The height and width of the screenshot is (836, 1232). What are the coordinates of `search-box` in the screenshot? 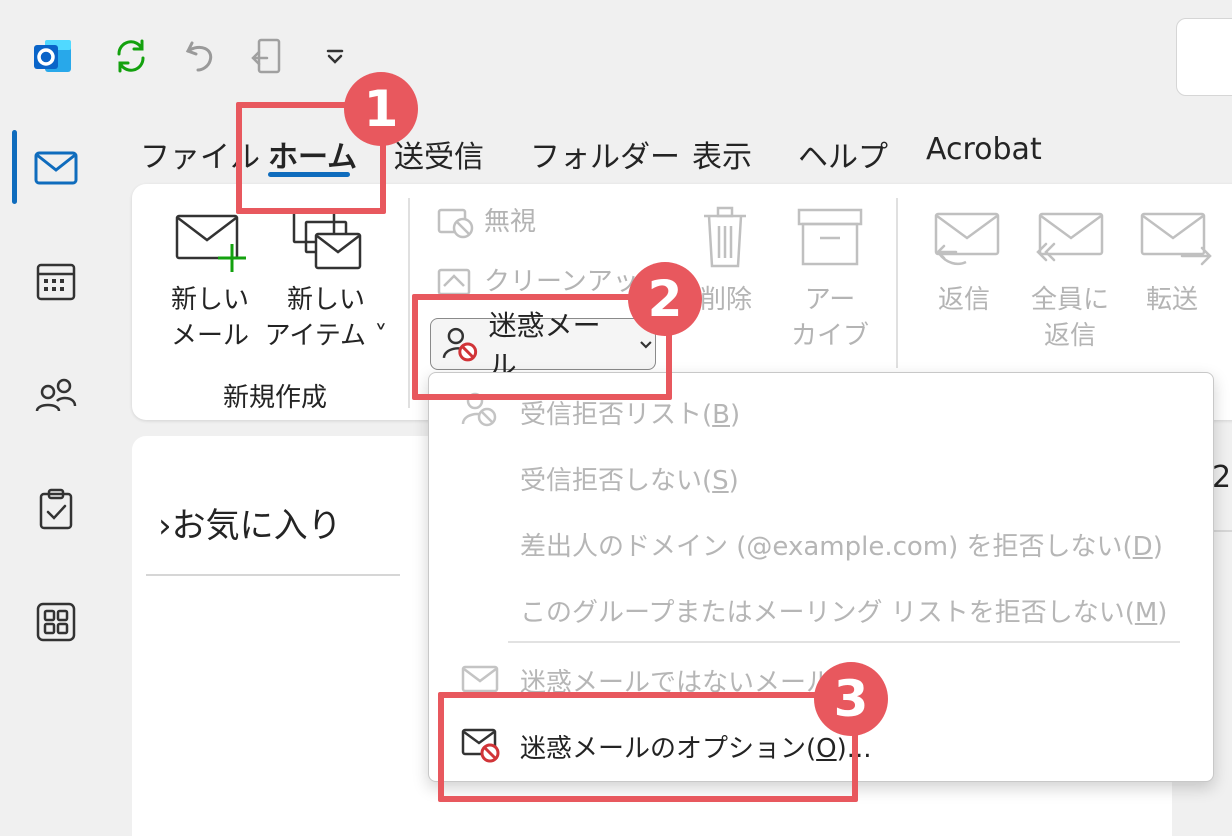 It's located at (1204, 57).